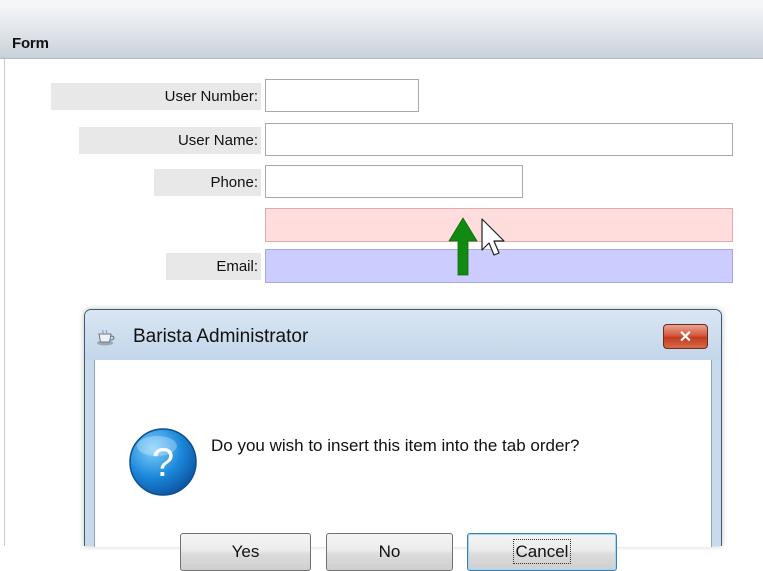  I want to click on cancel-button: Cancel, so click(542, 552).